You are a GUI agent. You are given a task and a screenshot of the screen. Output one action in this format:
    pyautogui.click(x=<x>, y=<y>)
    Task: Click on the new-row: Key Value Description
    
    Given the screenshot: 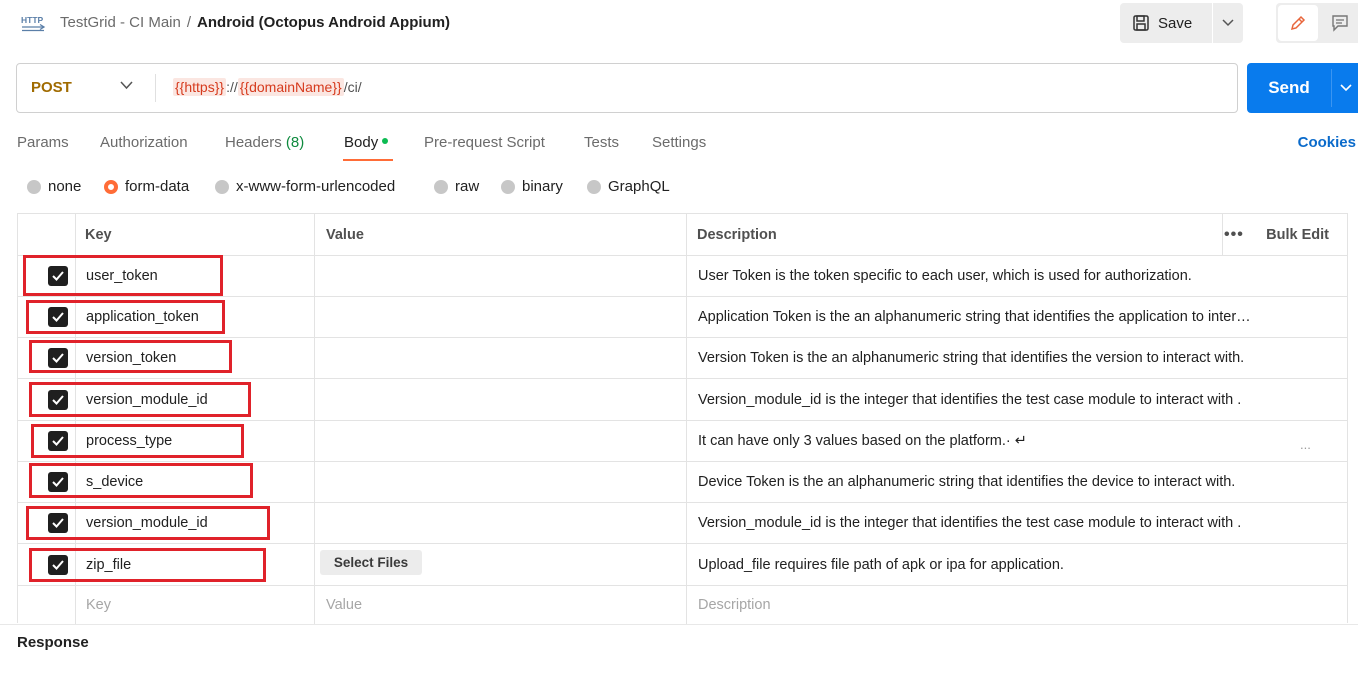 What is the action you would take?
    pyautogui.click(x=682, y=605)
    